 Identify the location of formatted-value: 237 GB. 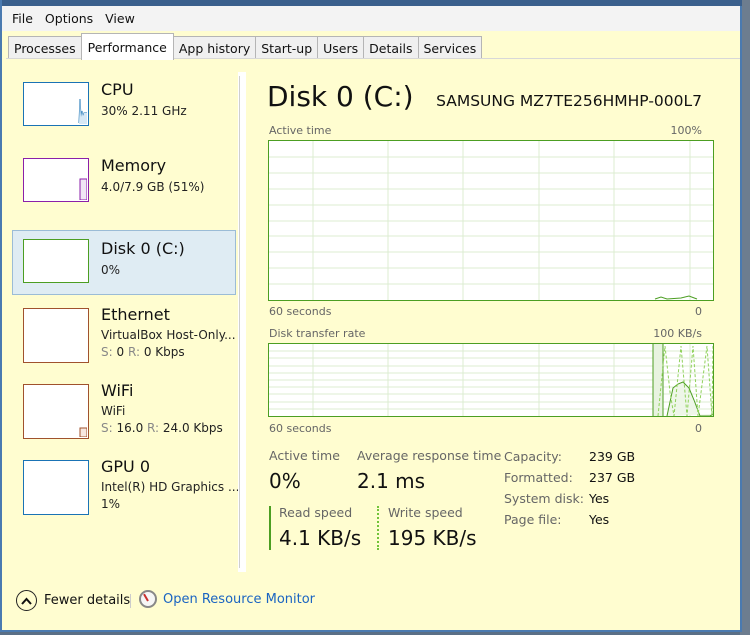
(612, 477).